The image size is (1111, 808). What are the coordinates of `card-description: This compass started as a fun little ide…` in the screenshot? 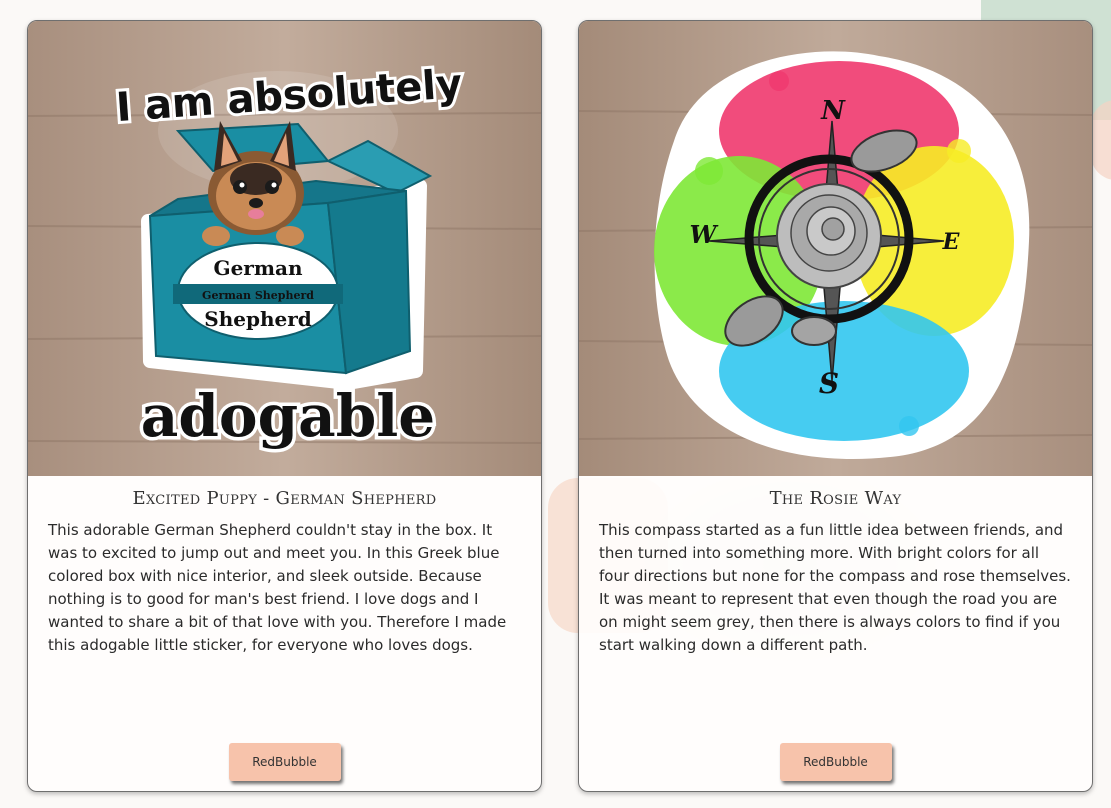 It's located at (835, 587).